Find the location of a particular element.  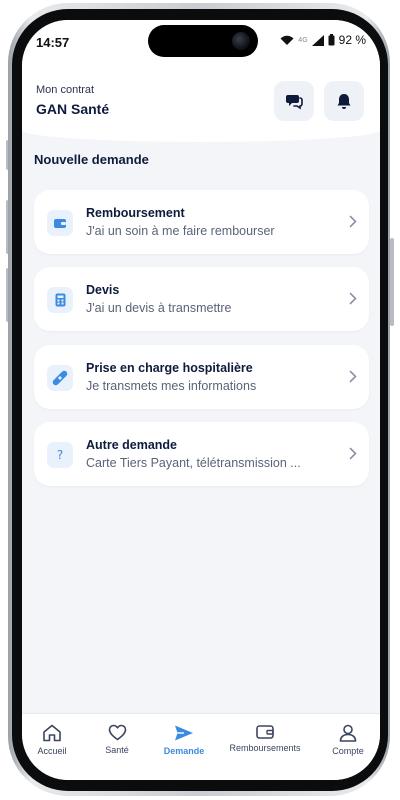

tab-sante: Santé is located at coordinates (117, 739).